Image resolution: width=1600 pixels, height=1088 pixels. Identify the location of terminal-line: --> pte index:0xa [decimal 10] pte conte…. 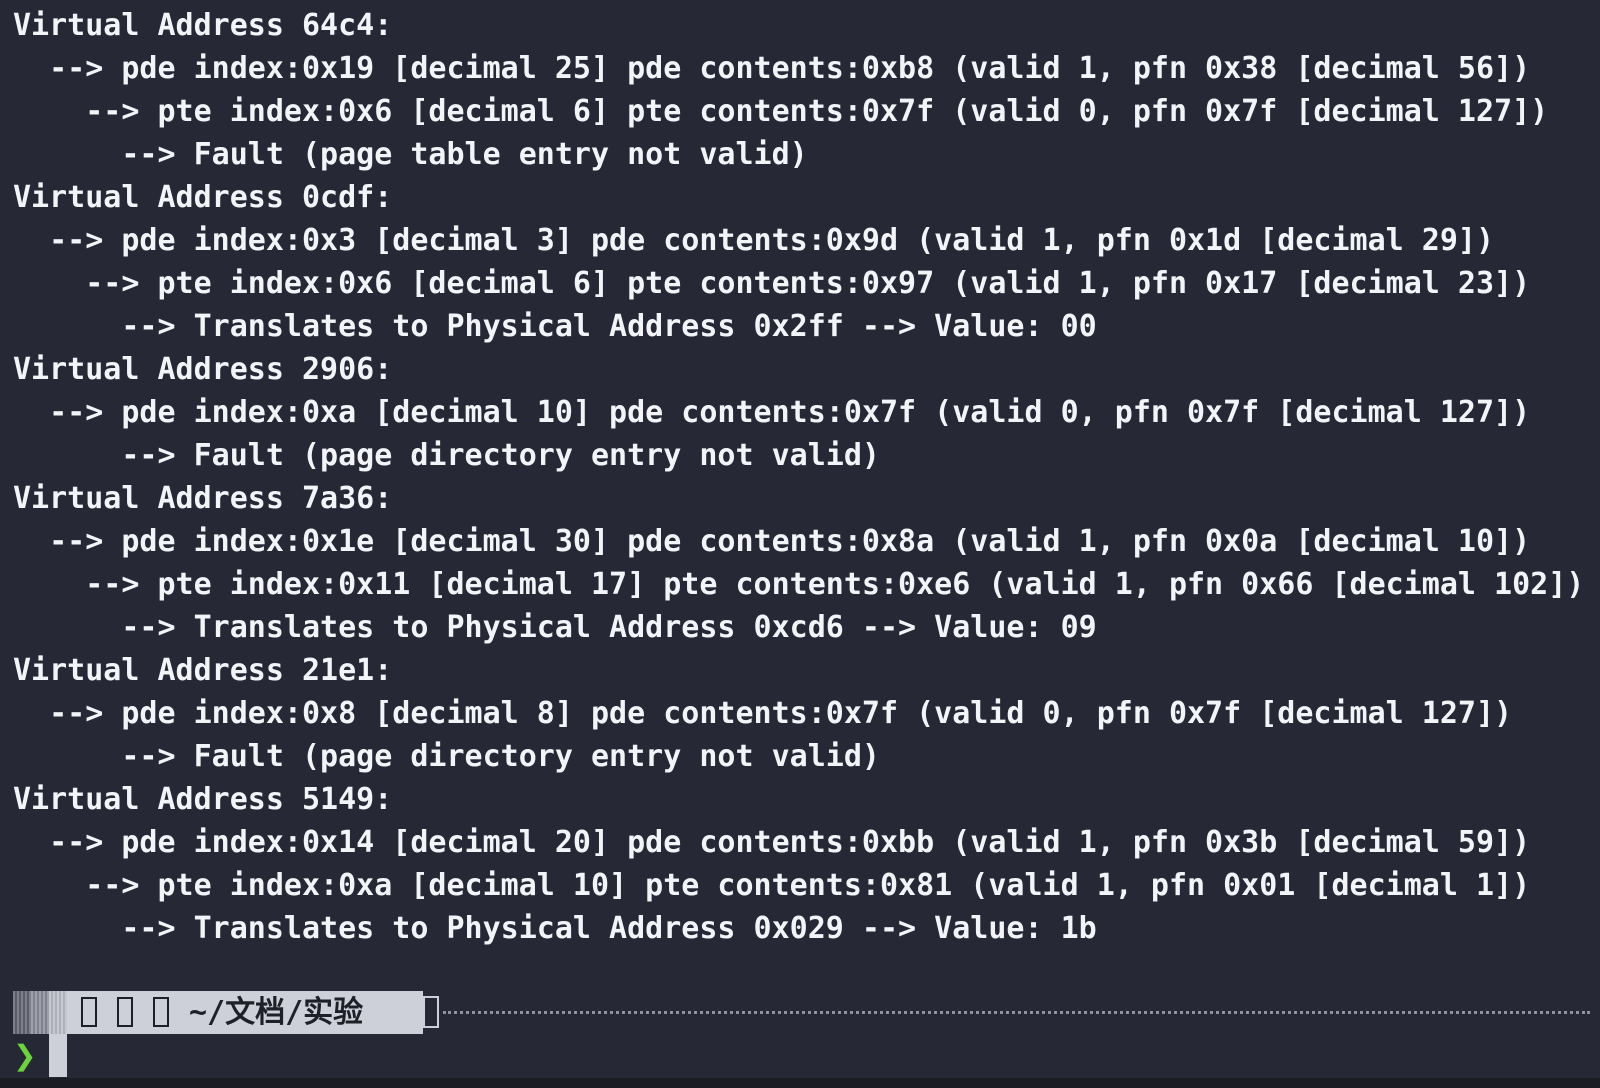
(772, 885).